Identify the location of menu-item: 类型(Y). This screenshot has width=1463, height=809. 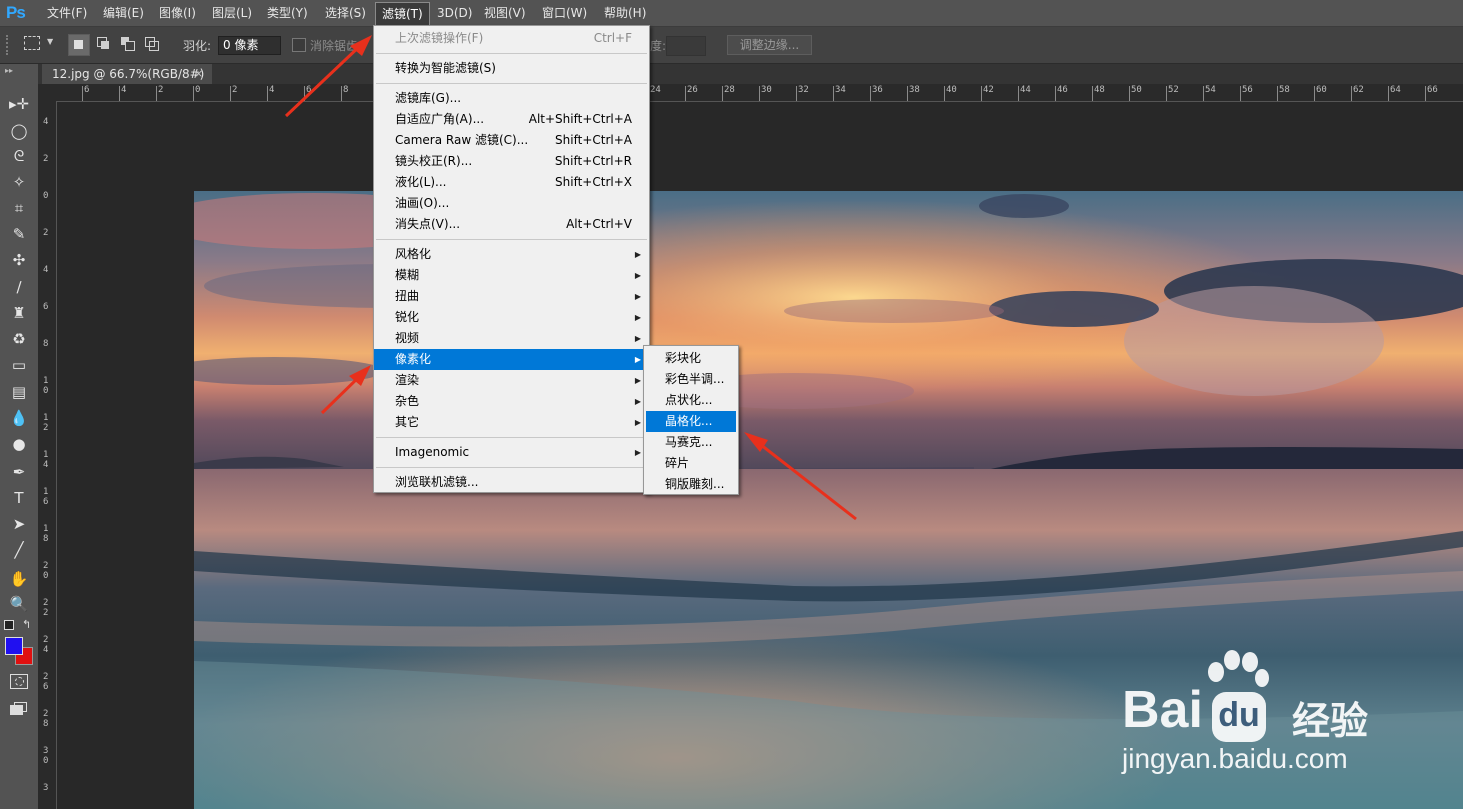
(287, 13).